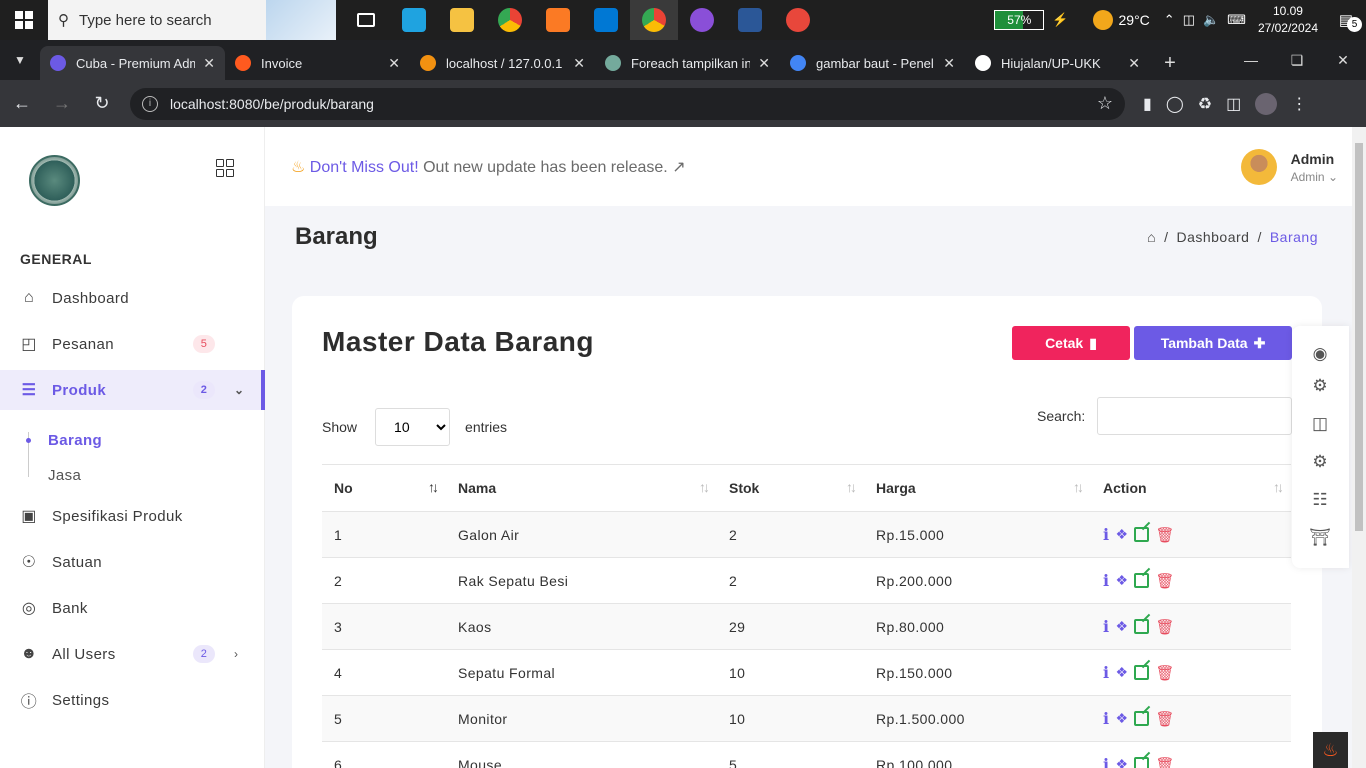  What do you see at coordinates (1019, 20) in the screenshot?
I see `battery-indicator: 57%` at bounding box center [1019, 20].